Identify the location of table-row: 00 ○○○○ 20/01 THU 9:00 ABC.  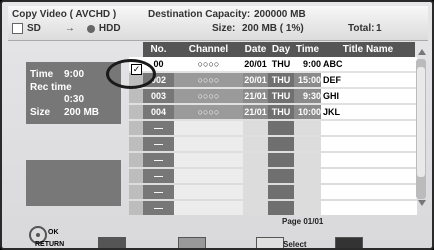
(273, 64).